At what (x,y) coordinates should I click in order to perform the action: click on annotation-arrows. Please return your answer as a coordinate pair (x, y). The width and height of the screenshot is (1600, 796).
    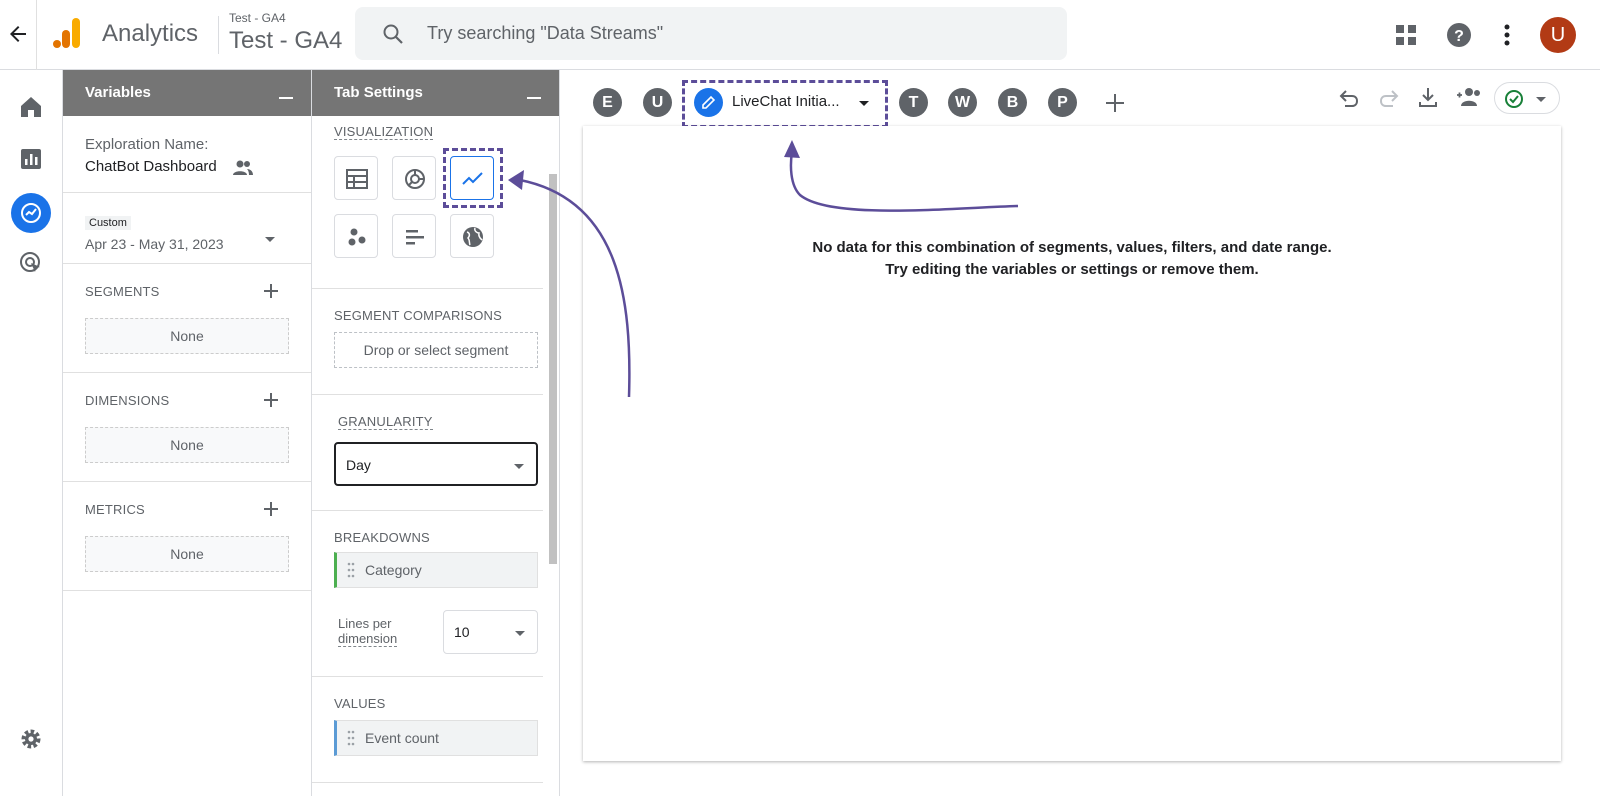
    Looking at the image, I should click on (763, 269).